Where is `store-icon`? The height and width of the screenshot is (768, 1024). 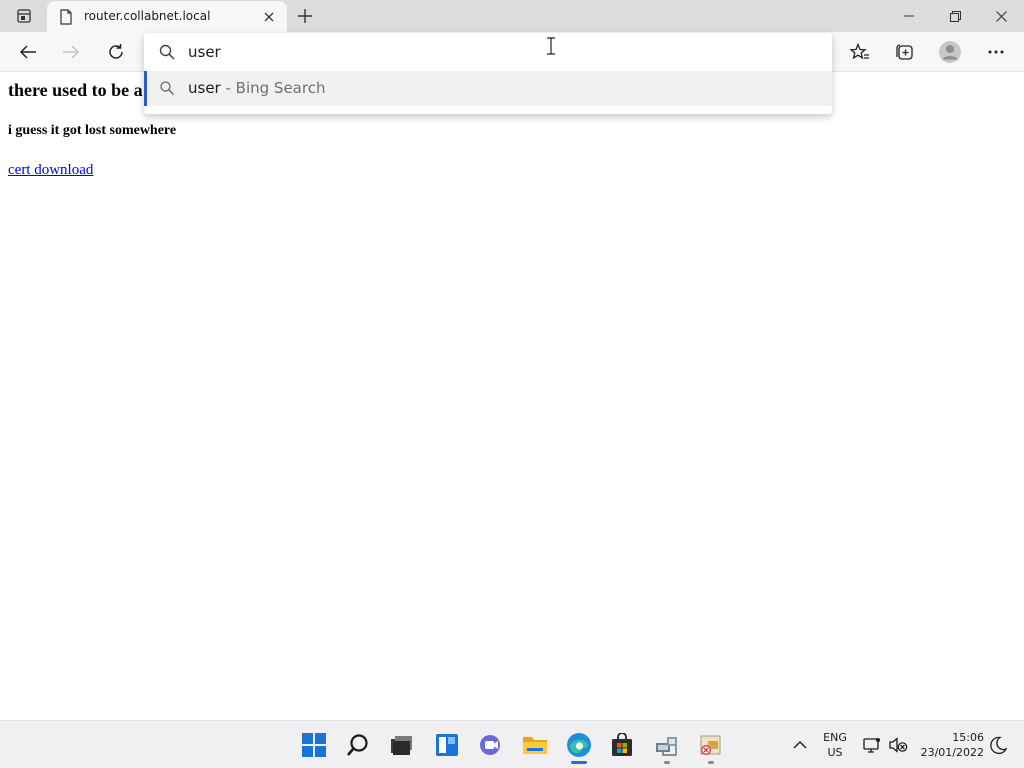
store-icon is located at coordinates (622, 744).